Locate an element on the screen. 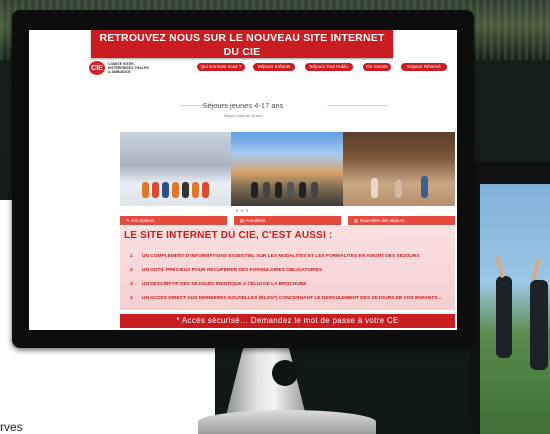 The height and width of the screenshot is (434, 550). panel-title: LE SITE INTERNET DU CIE, C'EST AUSSI : is located at coordinates (228, 235).